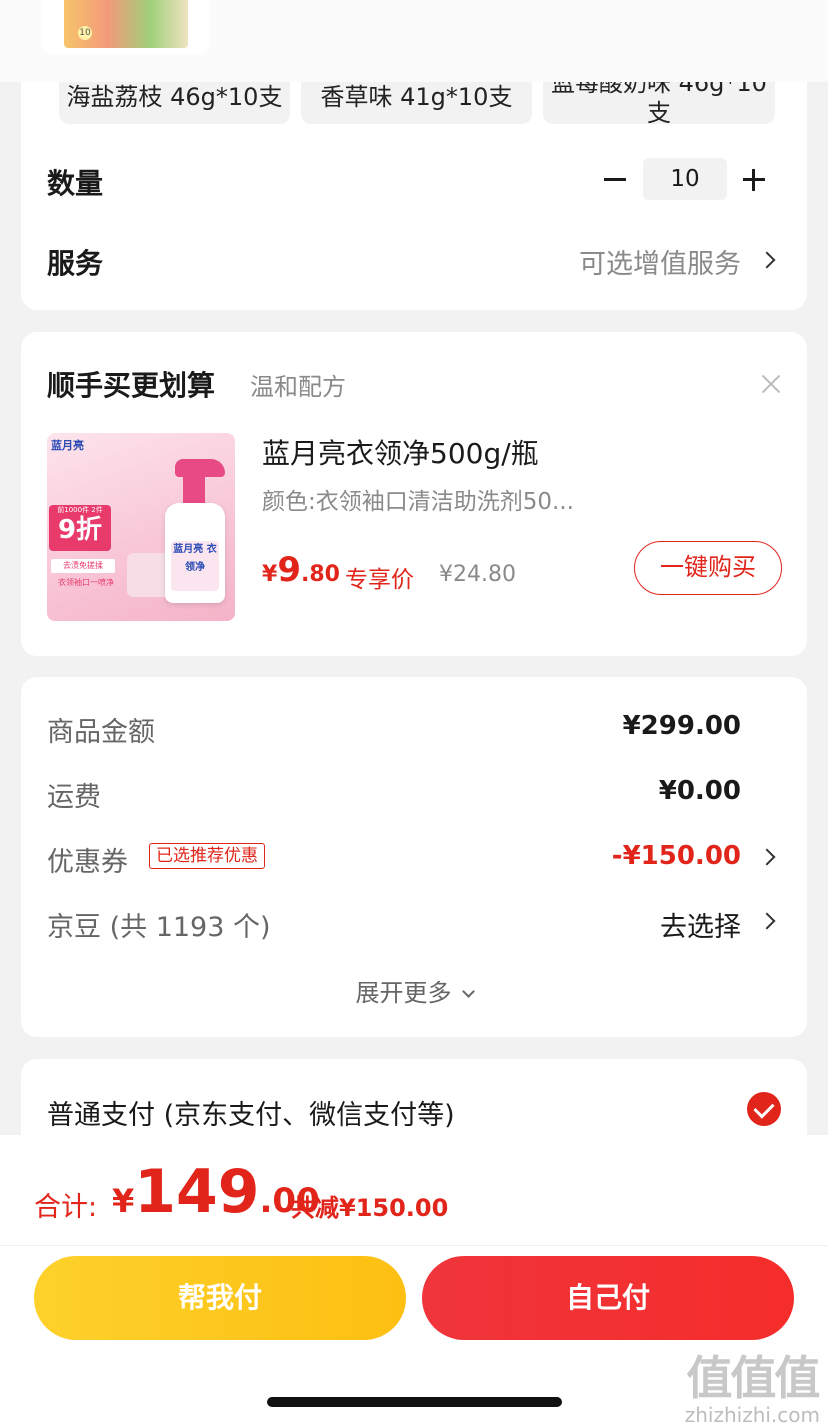  I want to click on coupon-status-badge: 已选推荐优惠, so click(207, 856).